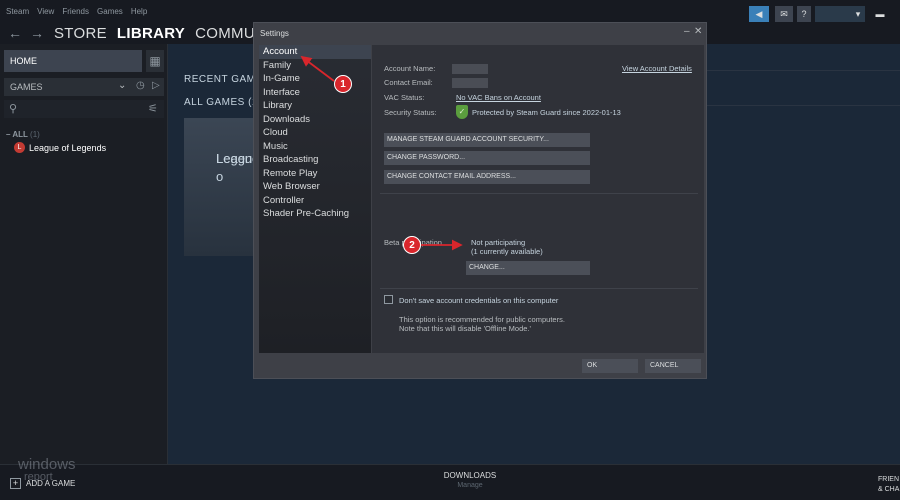 The width and height of the screenshot is (900, 500). What do you see at coordinates (888, 485) in the screenshot?
I see `friends-chat-button: FRIEN & CHA` at bounding box center [888, 485].